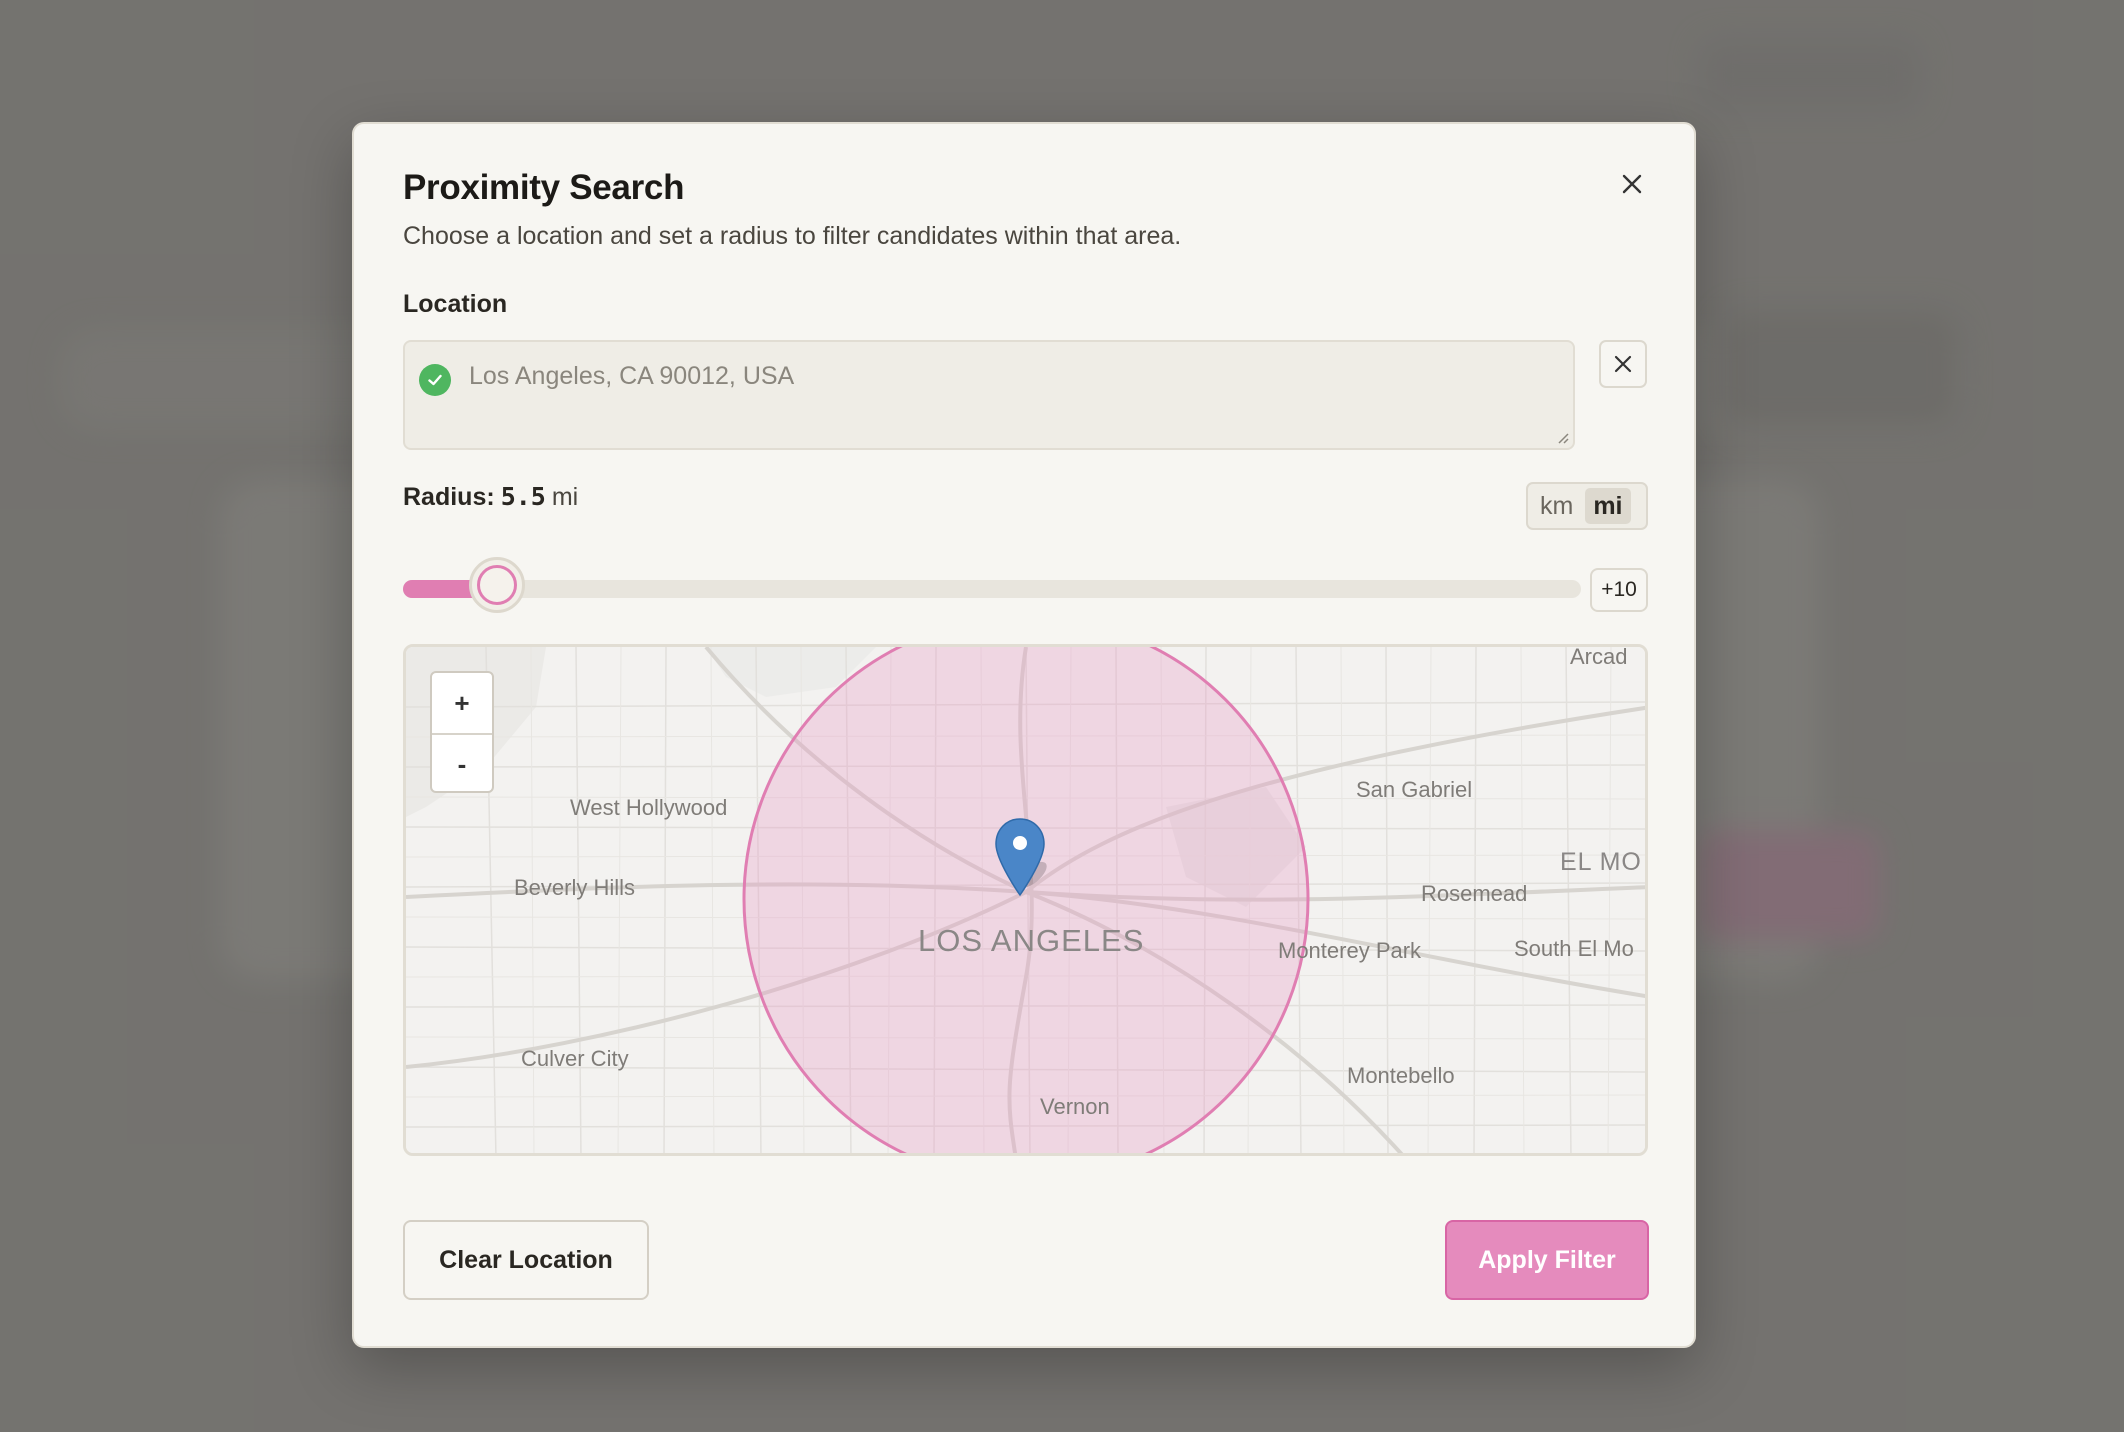 The image size is (2124, 1432). I want to click on clear-location-x-button, so click(1623, 364).